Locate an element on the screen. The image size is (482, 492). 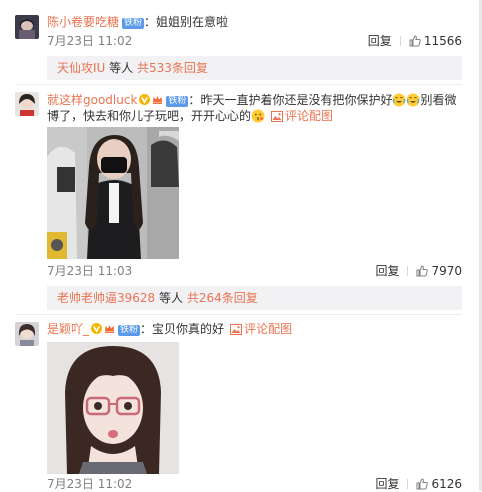
comment-line: 就这样goodluck 铁粉 ：昨天一直护着你还是没有把你保护好 别看微 is located at coordinates (251, 100).